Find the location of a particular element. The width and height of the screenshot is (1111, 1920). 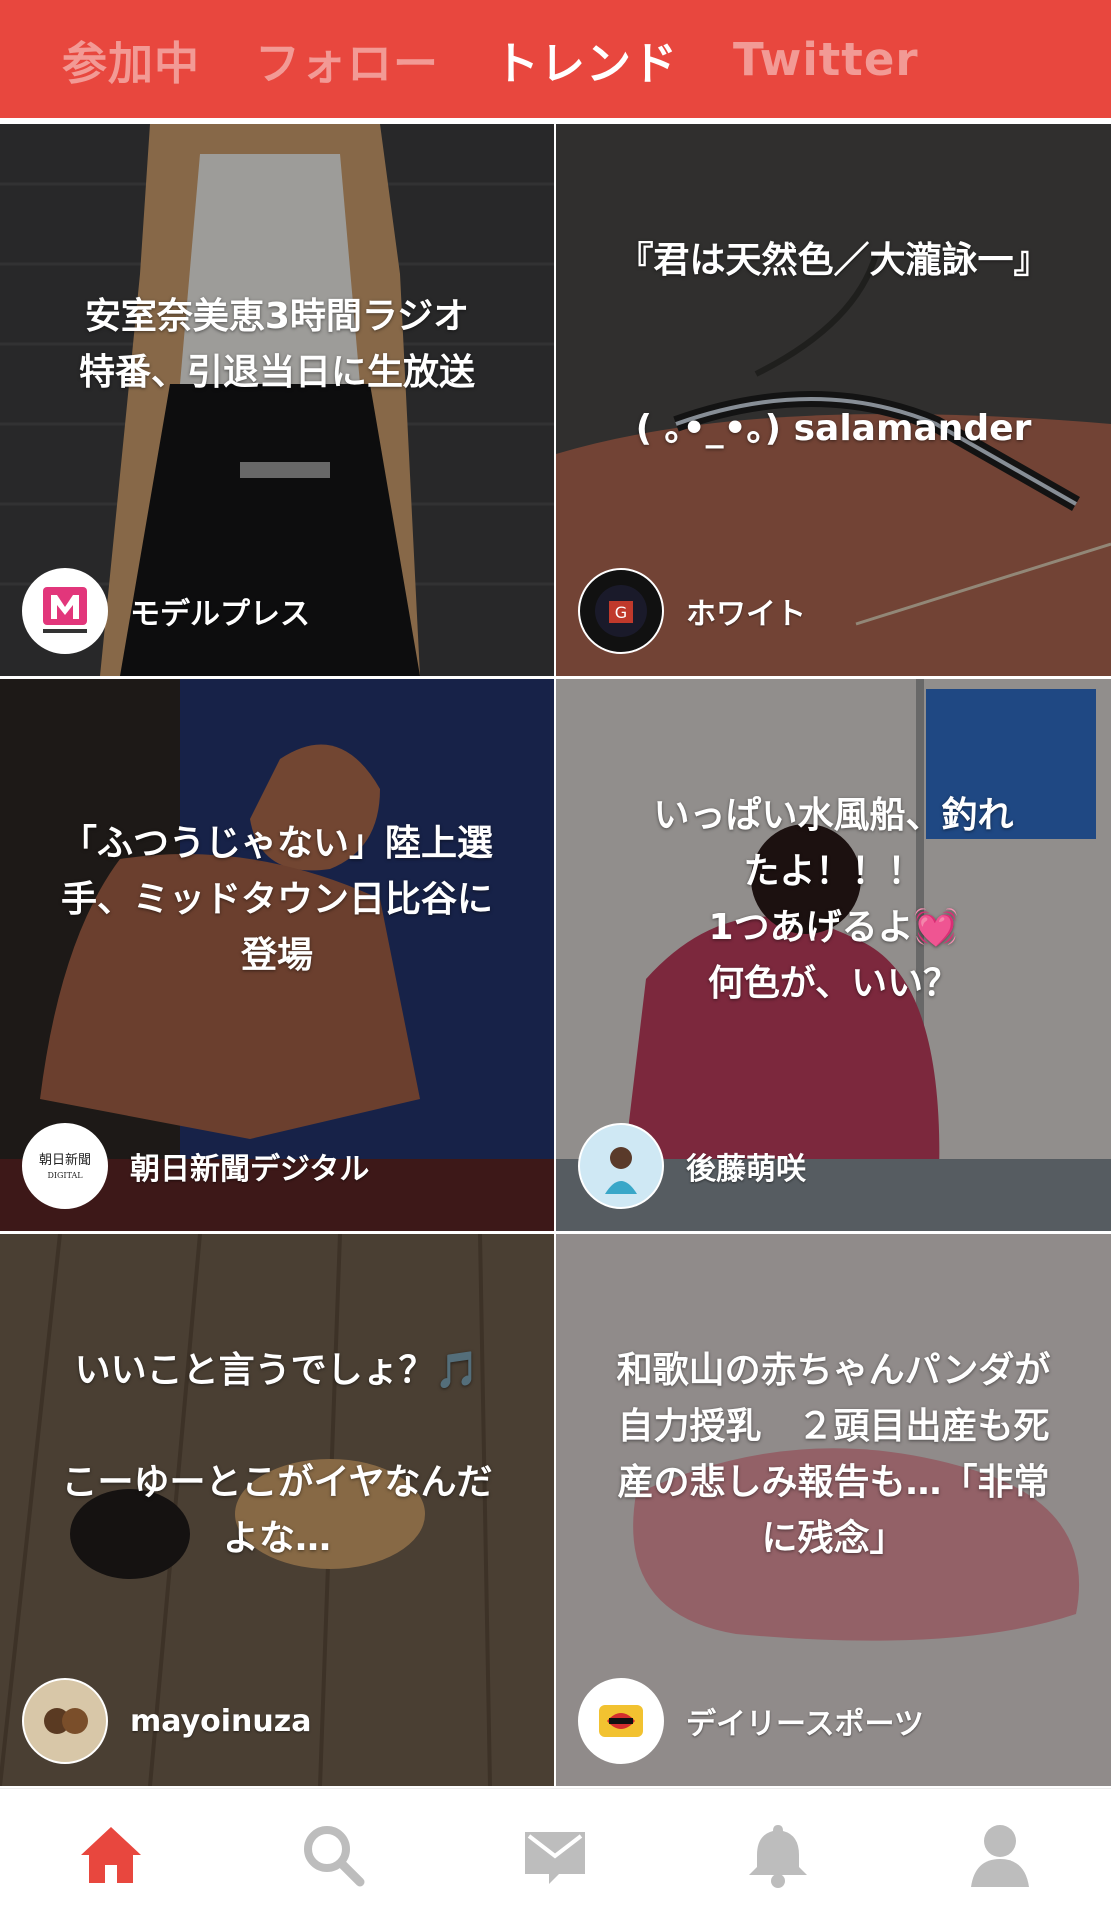

card-source: 朝日新聞 DIGITAL 朝日新聞デジタル is located at coordinates (195, 1166).